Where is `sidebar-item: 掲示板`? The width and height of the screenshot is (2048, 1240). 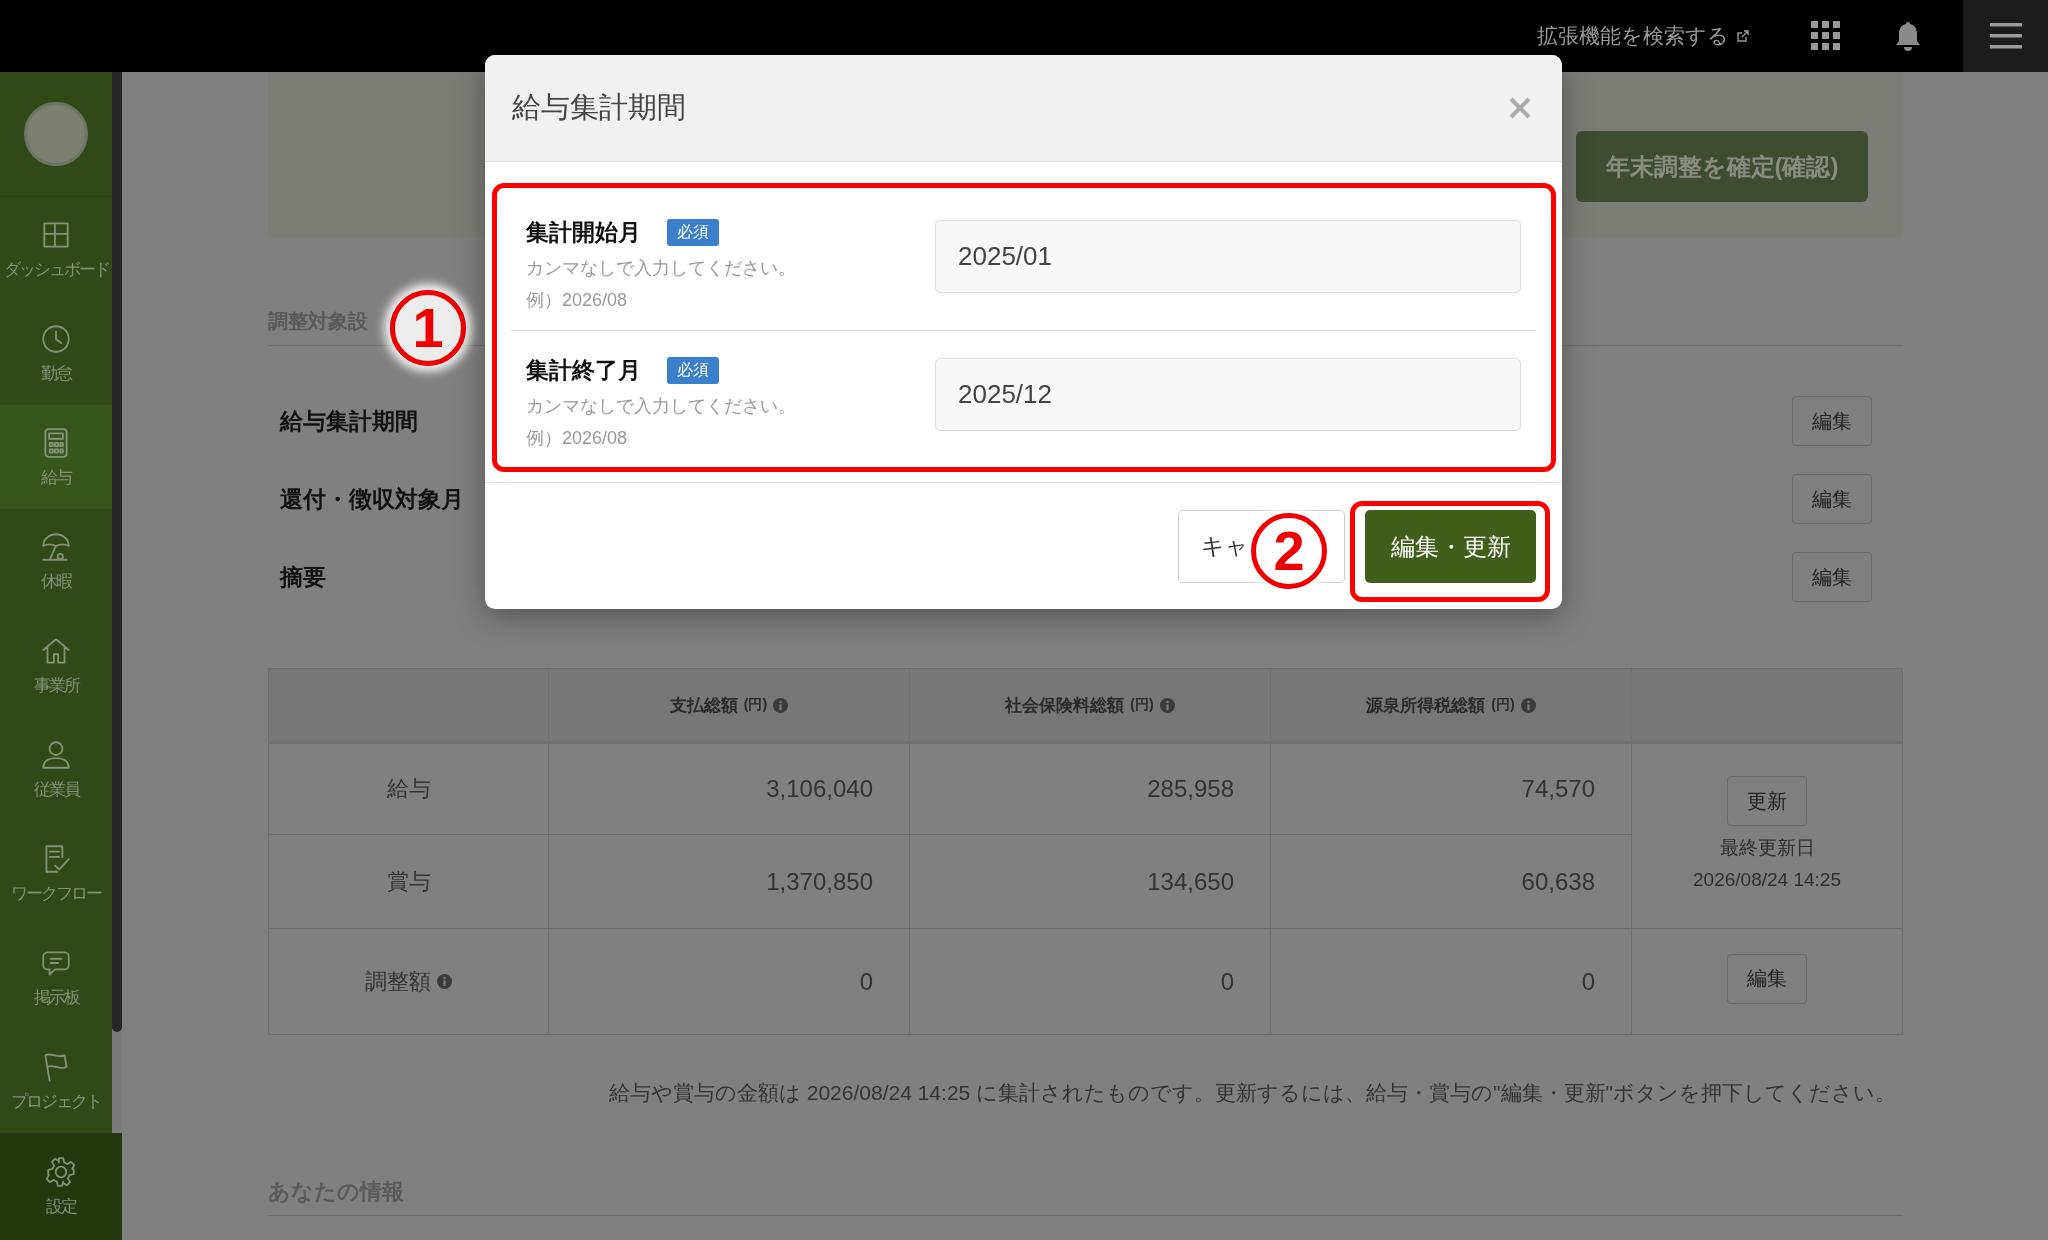
sidebar-item: 掲示板 is located at coordinates (56, 977).